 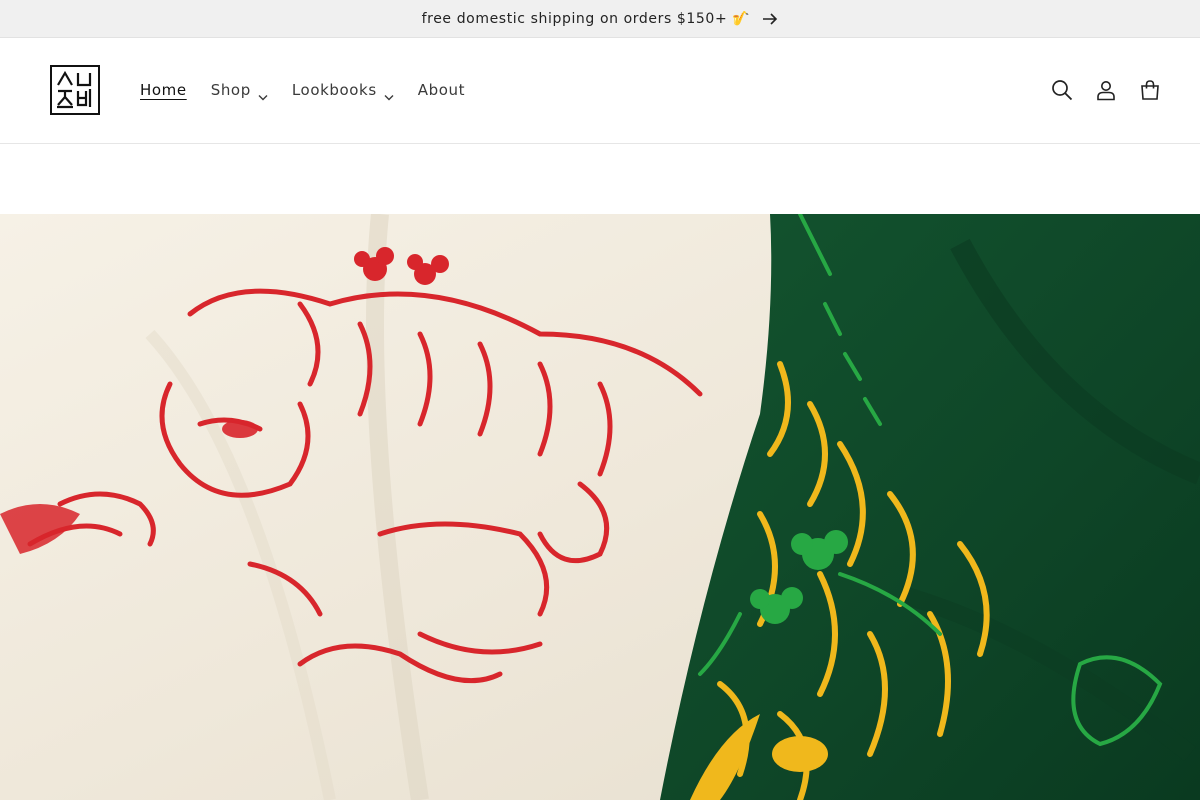 I want to click on nav-shop: Shop, so click(x=239, y=90).